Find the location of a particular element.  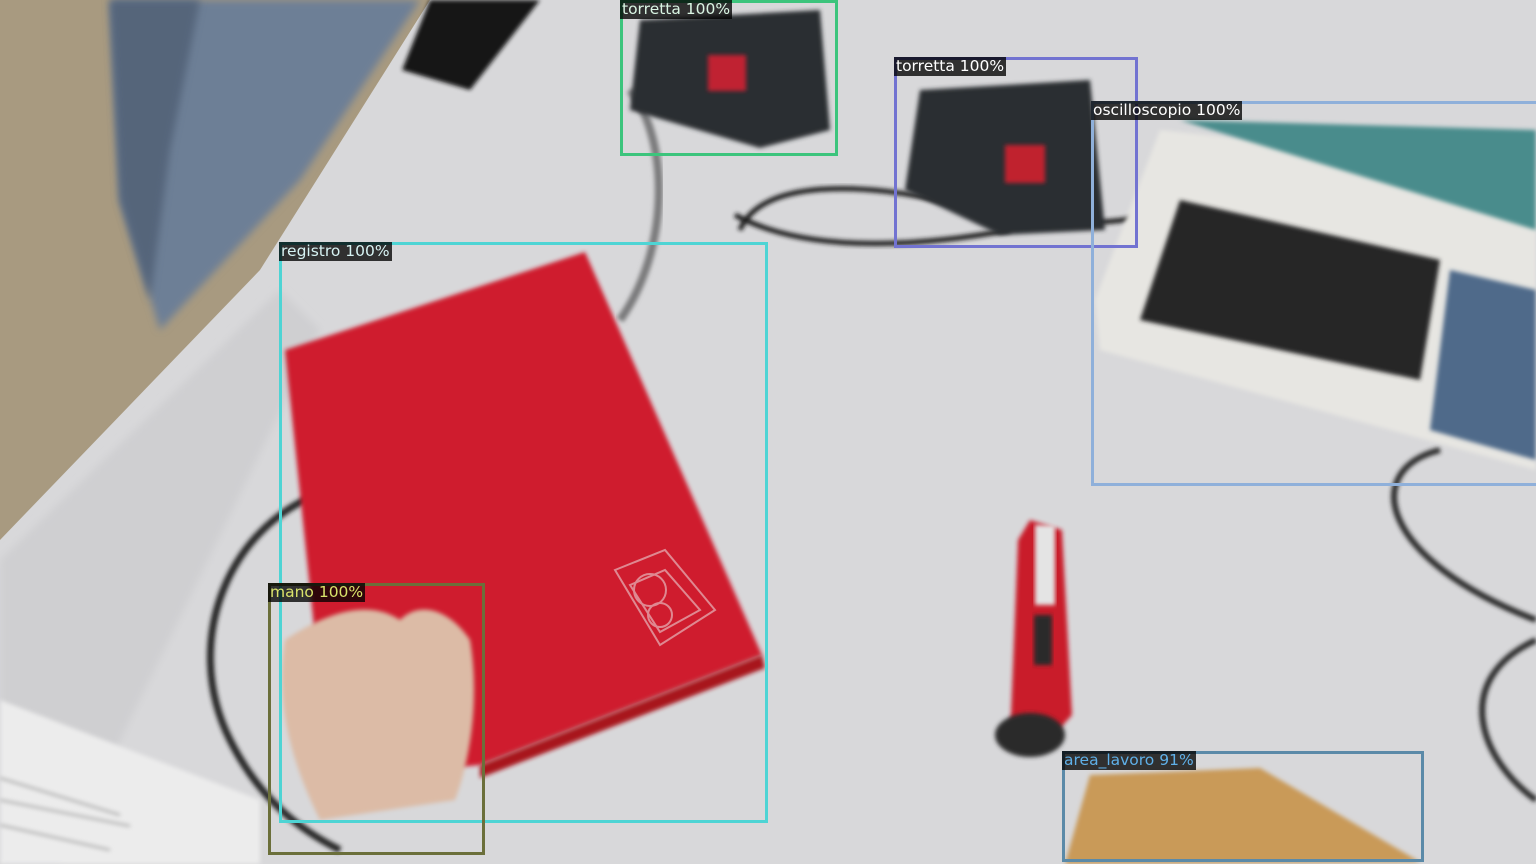

detection-label: oscilloscopio 100% is located at coordinates (1167, 110).